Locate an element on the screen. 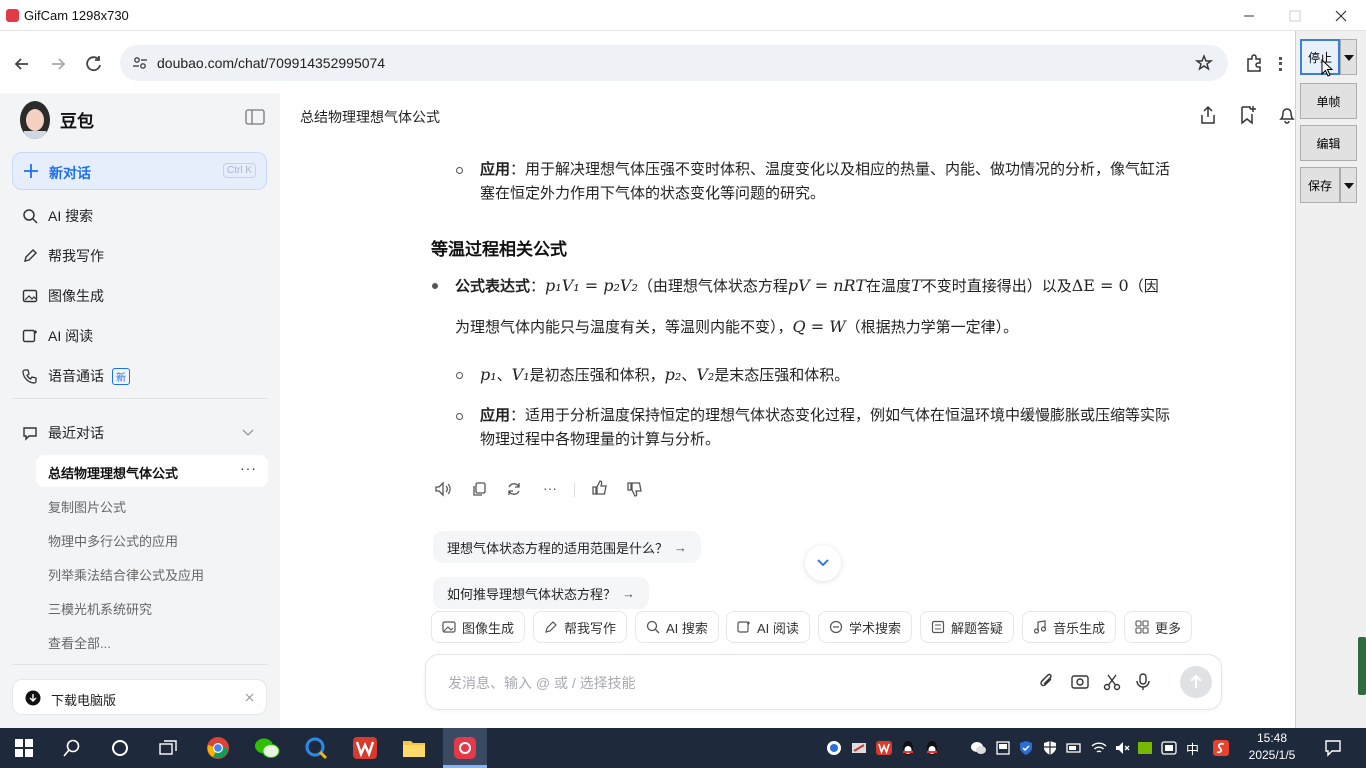  arrow-left-icon is located at coordinates (21, 64).